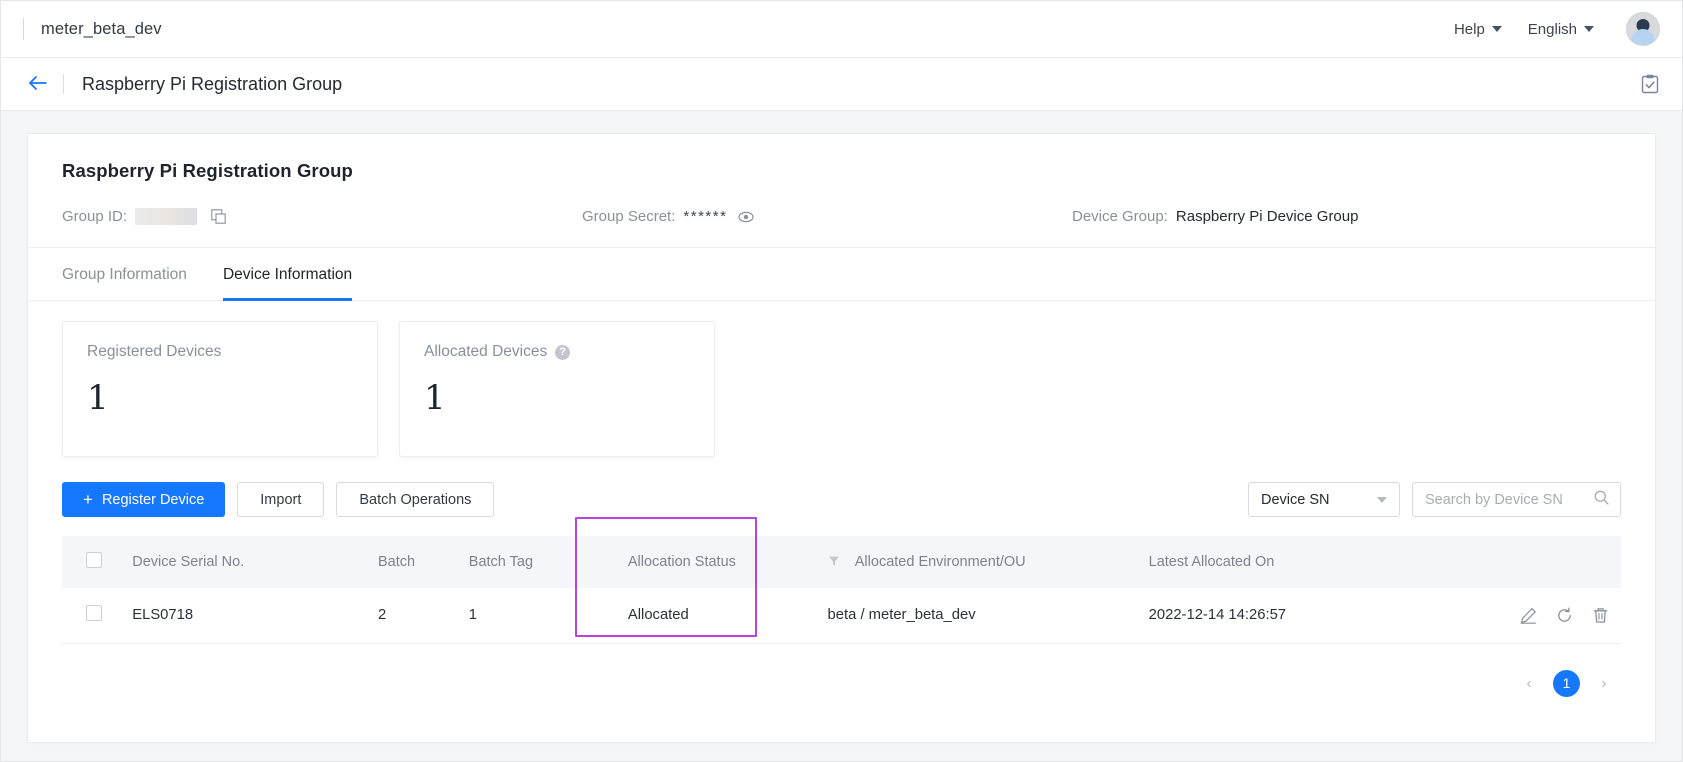 The height and width of the screenshot is (762, 1683). Describe the element at coordinates (92, 216) in the screenshot. I see `group-id-label: Group ID` at that location.